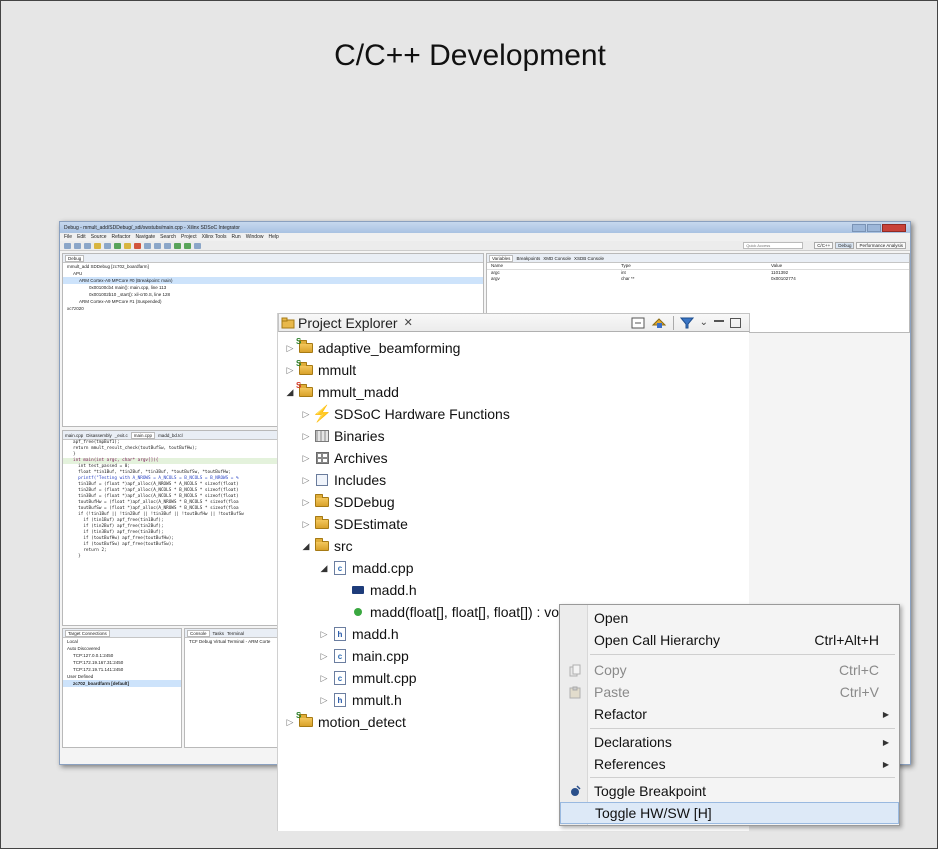  Describe the element at coordinates (659, 323) in the screenshot. I see `link-with-editor-icon` at that location.